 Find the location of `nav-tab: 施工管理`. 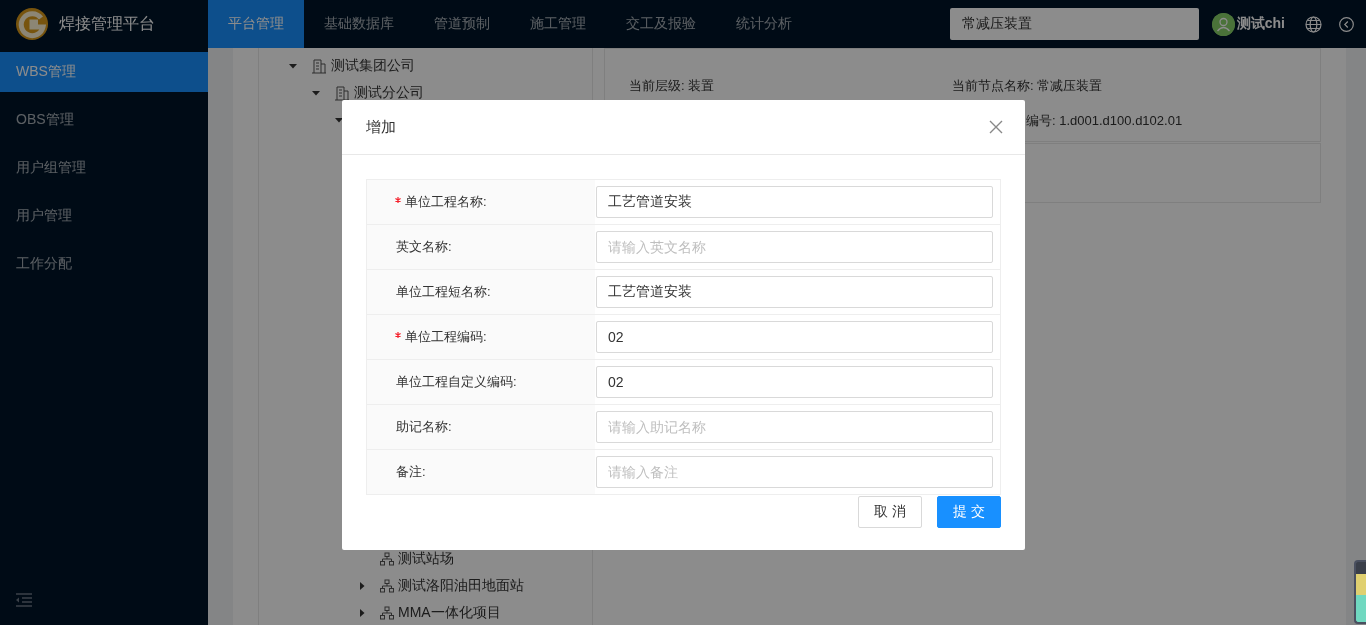

nav-tab: 施工管理 is located at coordinates (558, 24).